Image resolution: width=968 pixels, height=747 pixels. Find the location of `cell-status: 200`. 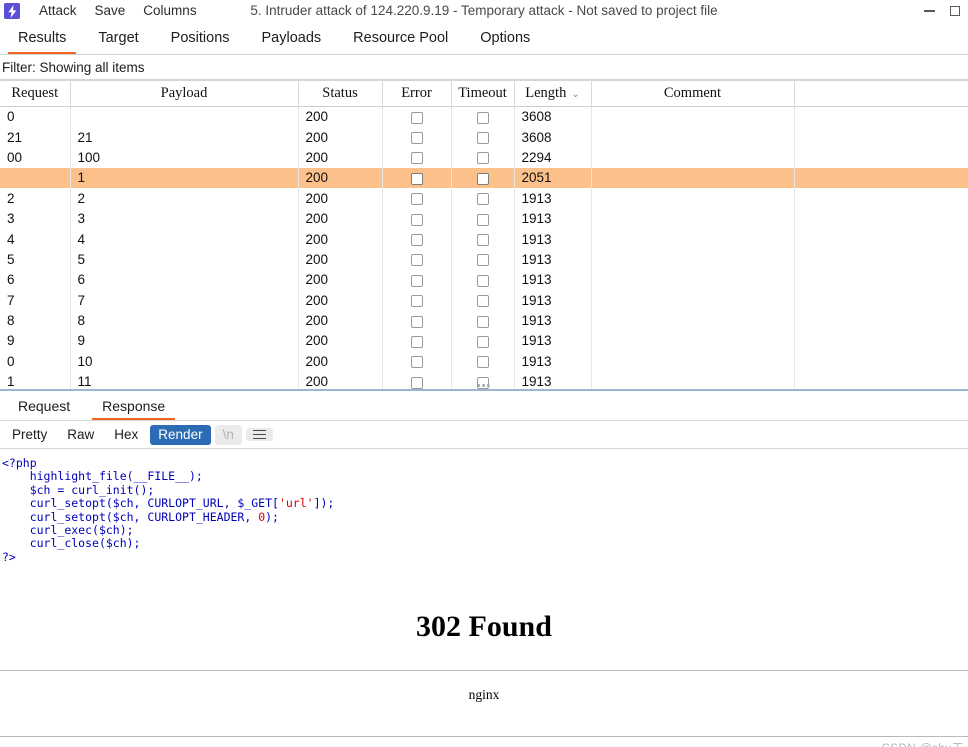

cell-status: 200 is located at coordinates (340, 259).